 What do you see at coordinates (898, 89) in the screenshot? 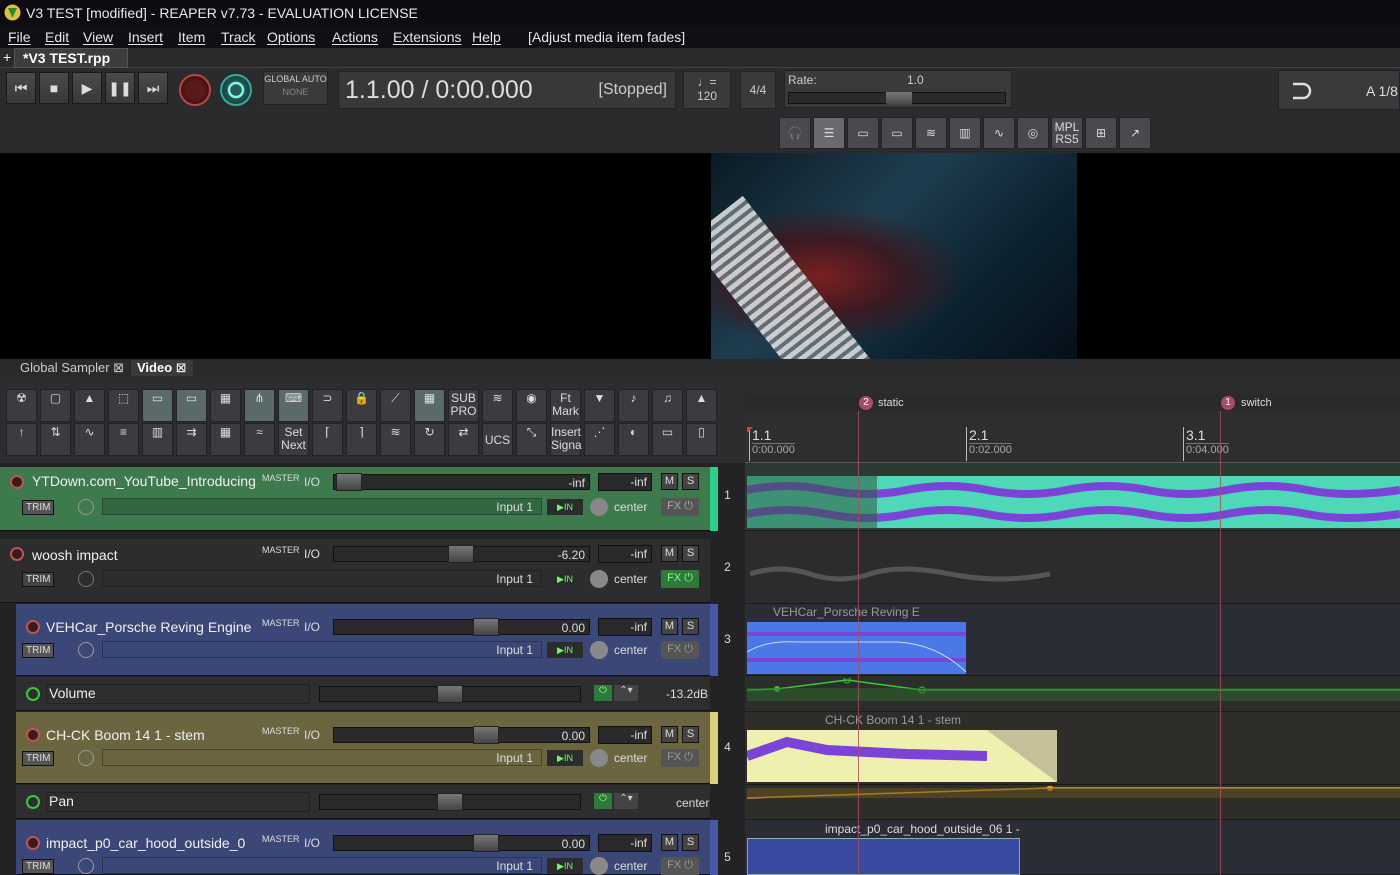
I see `rate-control: Rate: 1.0` at bounding box center [898, 89].